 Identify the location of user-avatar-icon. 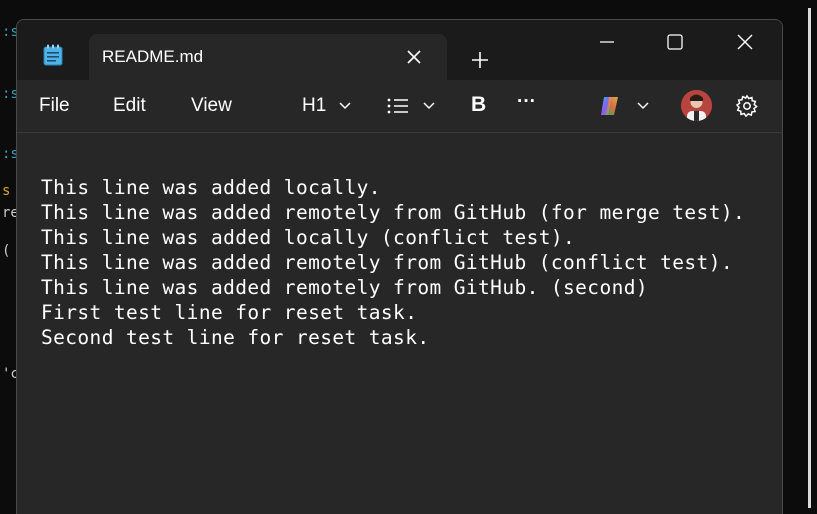
(696, 105).